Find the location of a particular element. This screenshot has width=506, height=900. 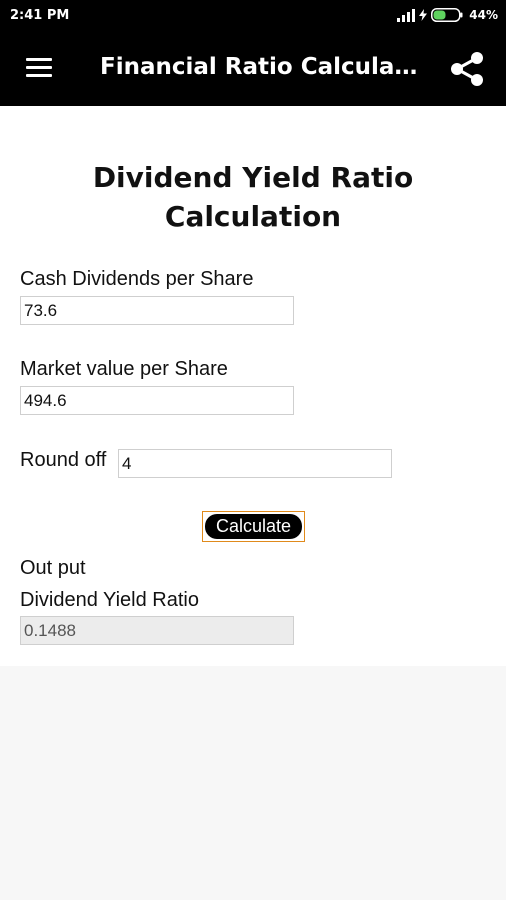

calculate-button: Calculate is located at coordinates (253, 526).